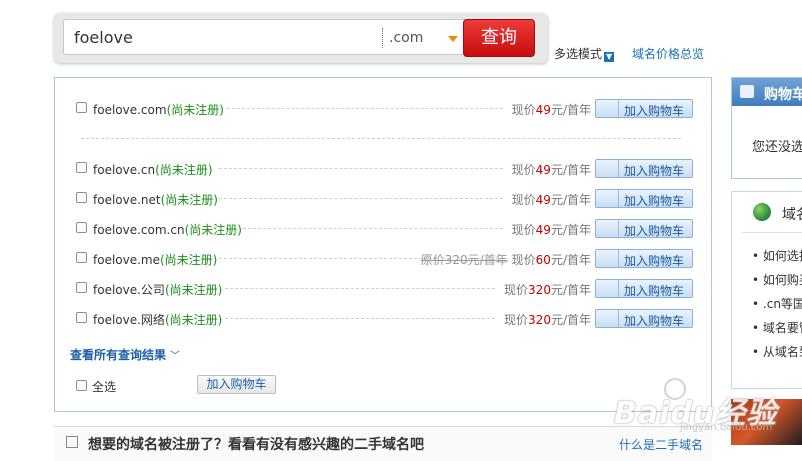  I want to click on bulk-add-to-cart-button: 加入购物车, so click(236, 384).